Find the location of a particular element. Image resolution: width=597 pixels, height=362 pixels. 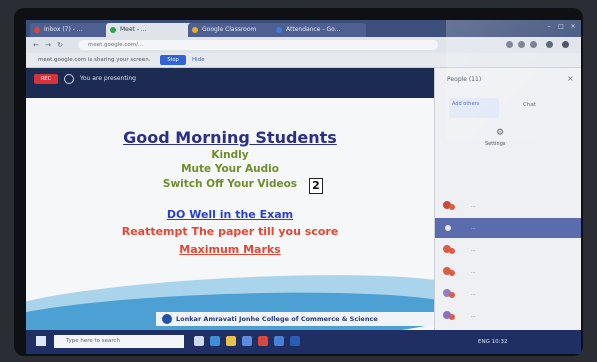

forward-icon: → is located at coordinates (48, 45).